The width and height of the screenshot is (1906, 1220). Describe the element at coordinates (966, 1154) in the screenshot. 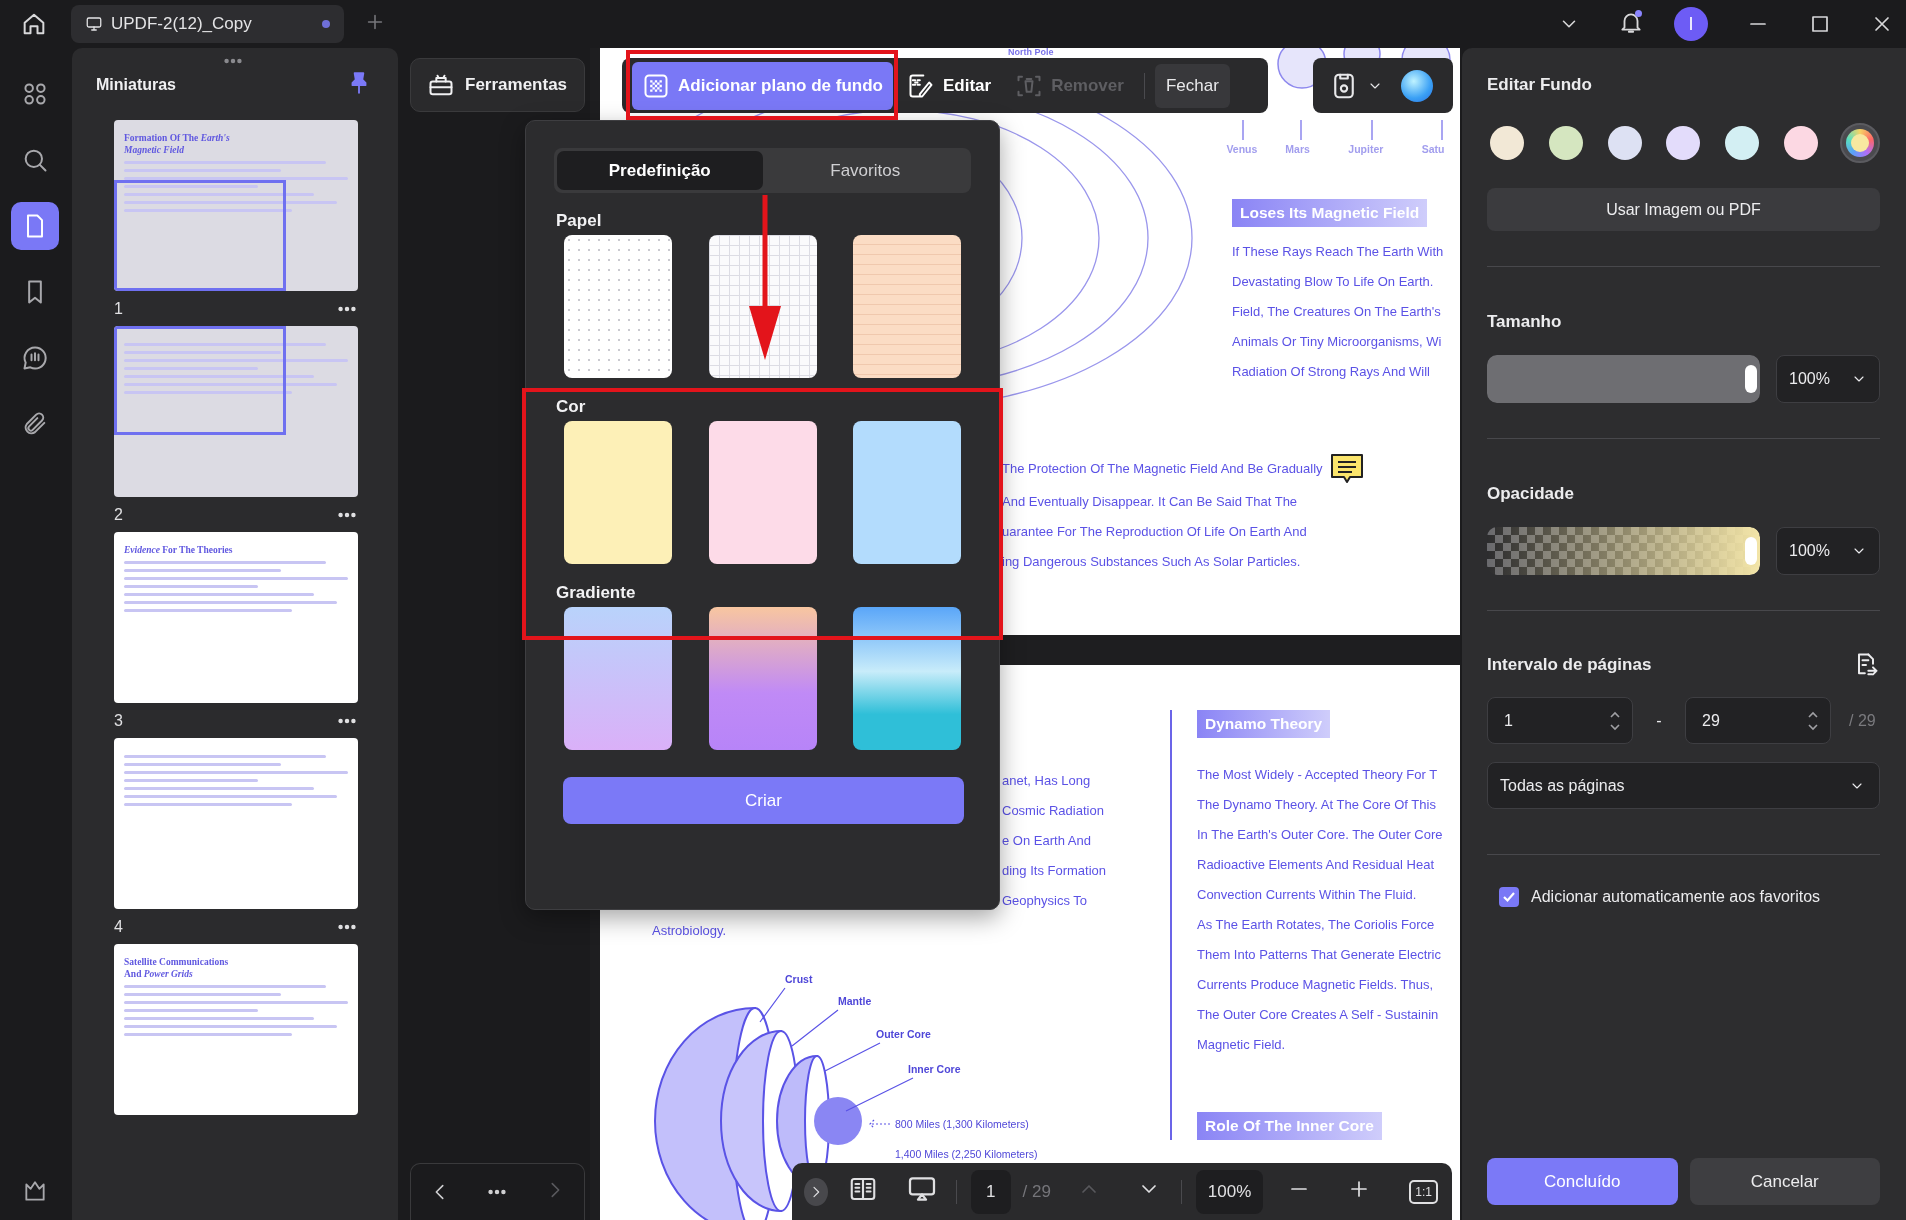

I see `diagram-label: 1,400 Miles (2,250 Kilometers)` at that location.